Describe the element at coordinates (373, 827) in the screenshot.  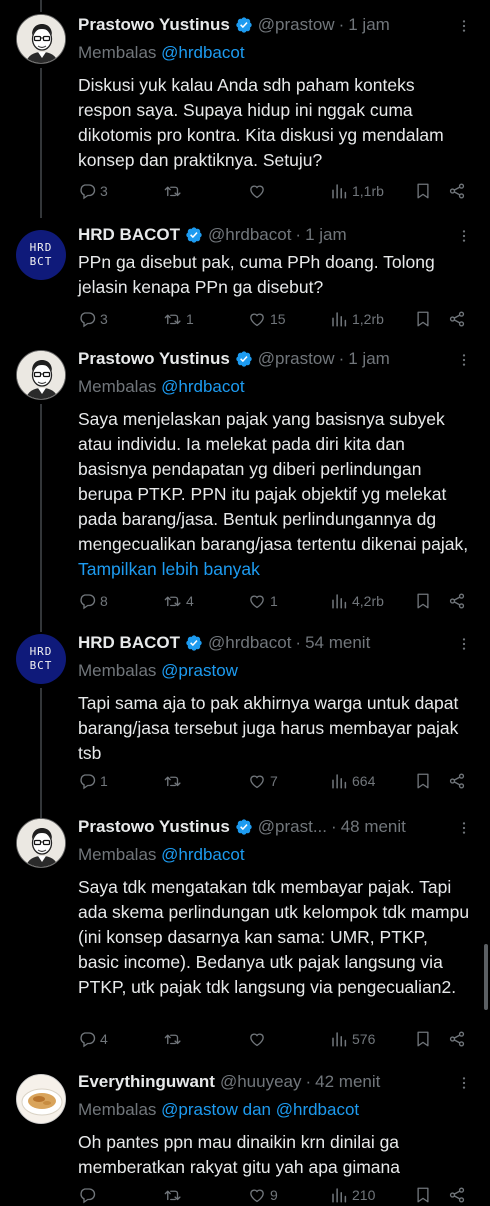
I see `timestamp: 48 menit` at that location.